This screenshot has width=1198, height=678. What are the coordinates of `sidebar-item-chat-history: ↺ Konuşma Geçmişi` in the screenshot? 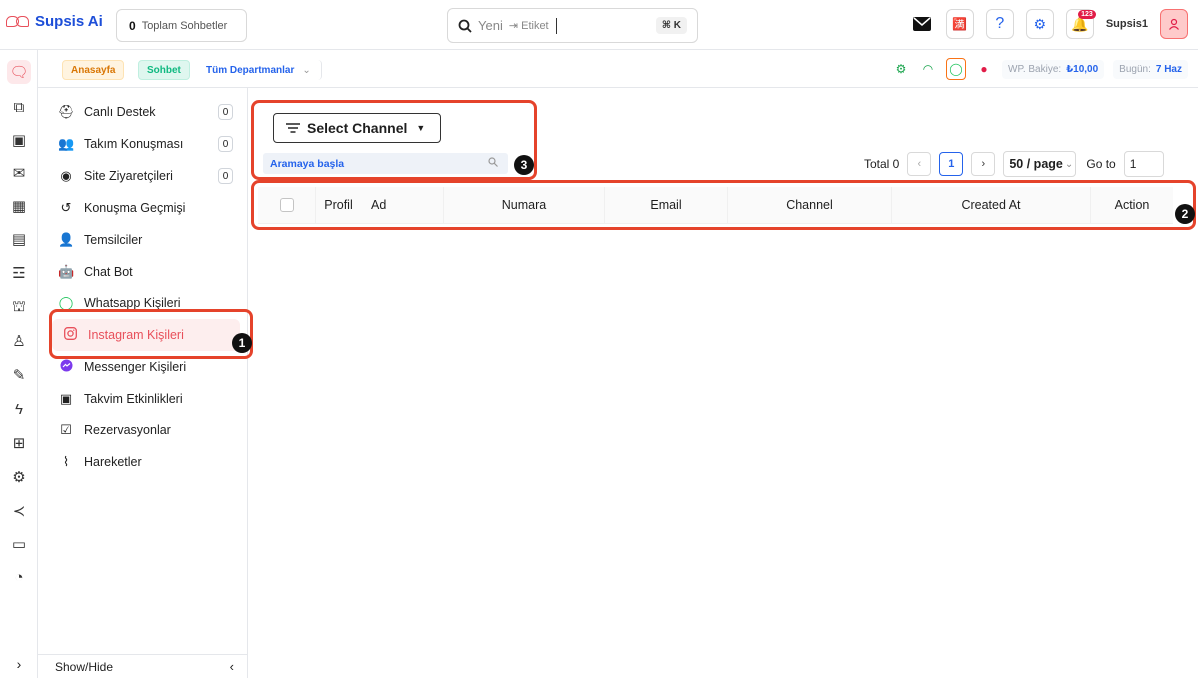 It's located at (145, 208).